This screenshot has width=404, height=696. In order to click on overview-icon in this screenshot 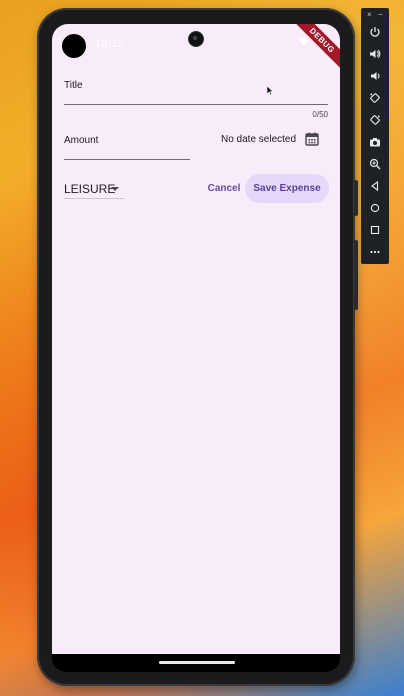, I will do `click(375, 230)`.